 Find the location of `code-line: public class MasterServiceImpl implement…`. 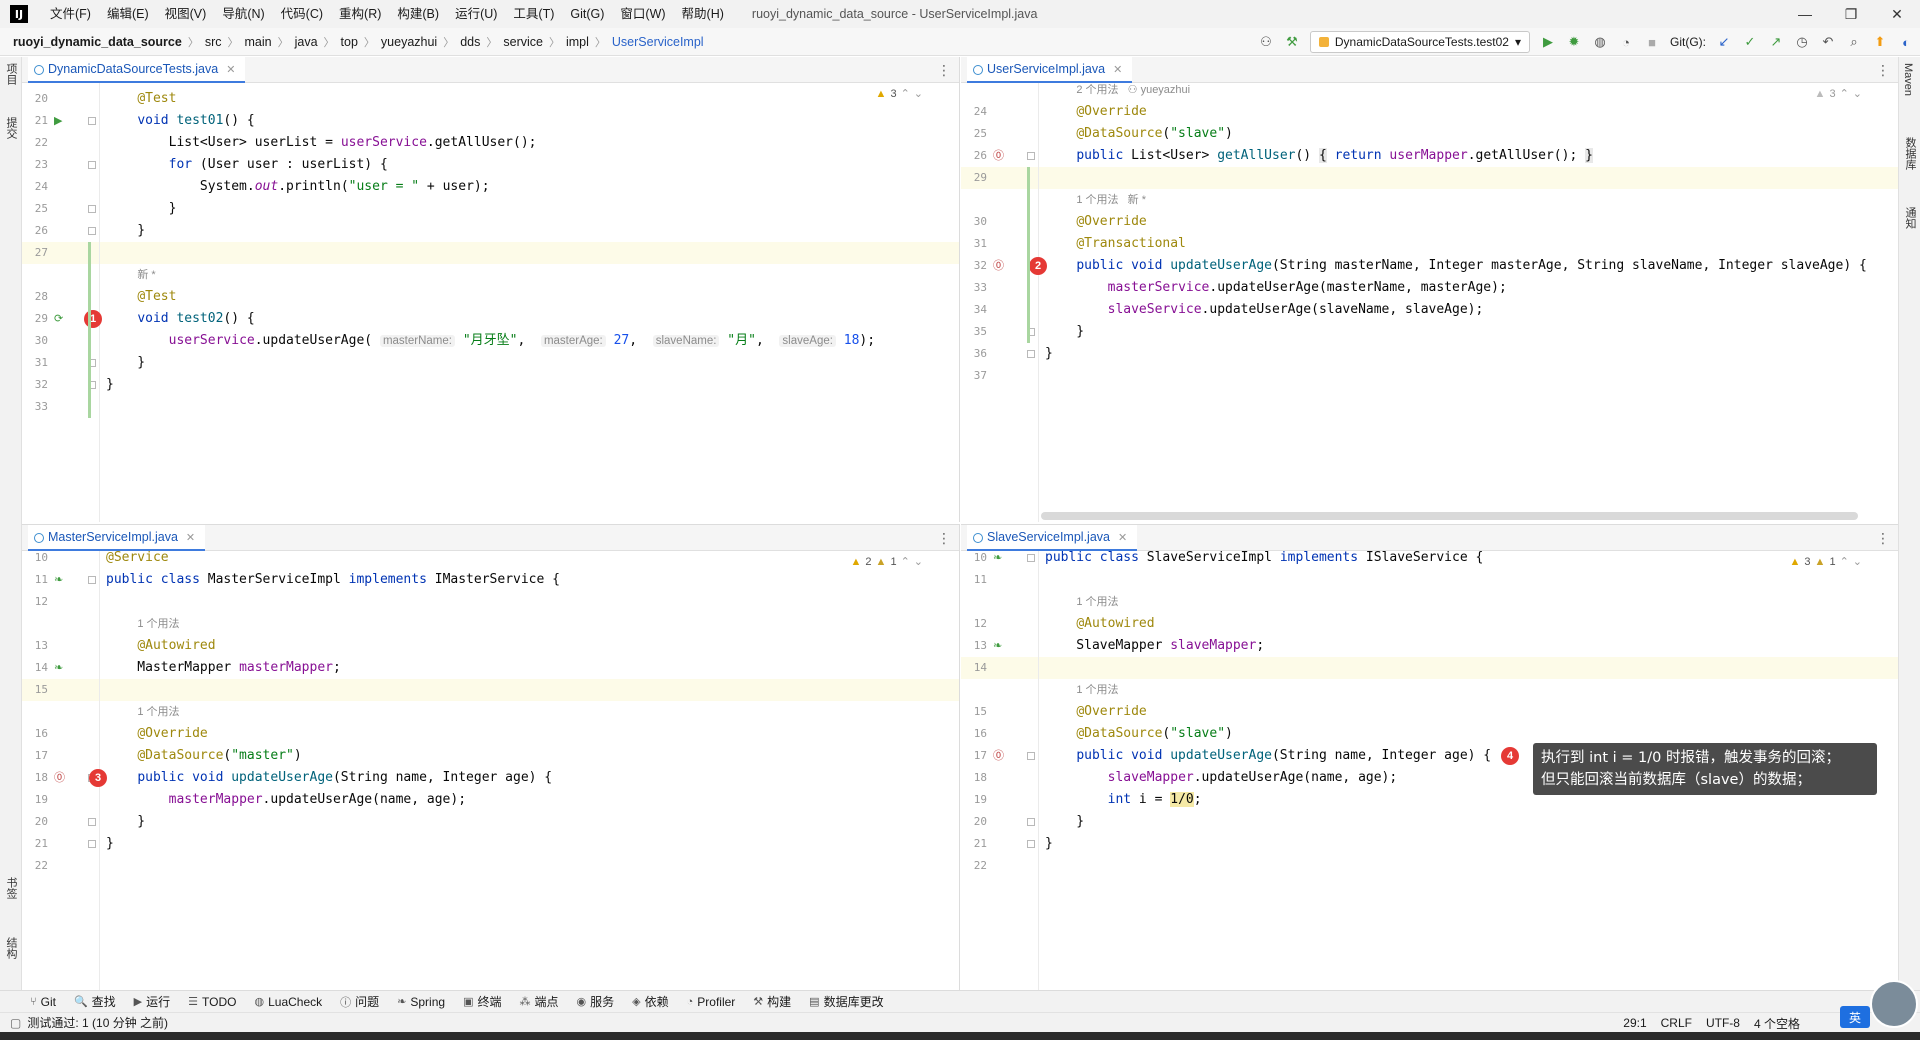

code-line: public class MasterServiceImpl implement… is located at coordinates (529, 580).